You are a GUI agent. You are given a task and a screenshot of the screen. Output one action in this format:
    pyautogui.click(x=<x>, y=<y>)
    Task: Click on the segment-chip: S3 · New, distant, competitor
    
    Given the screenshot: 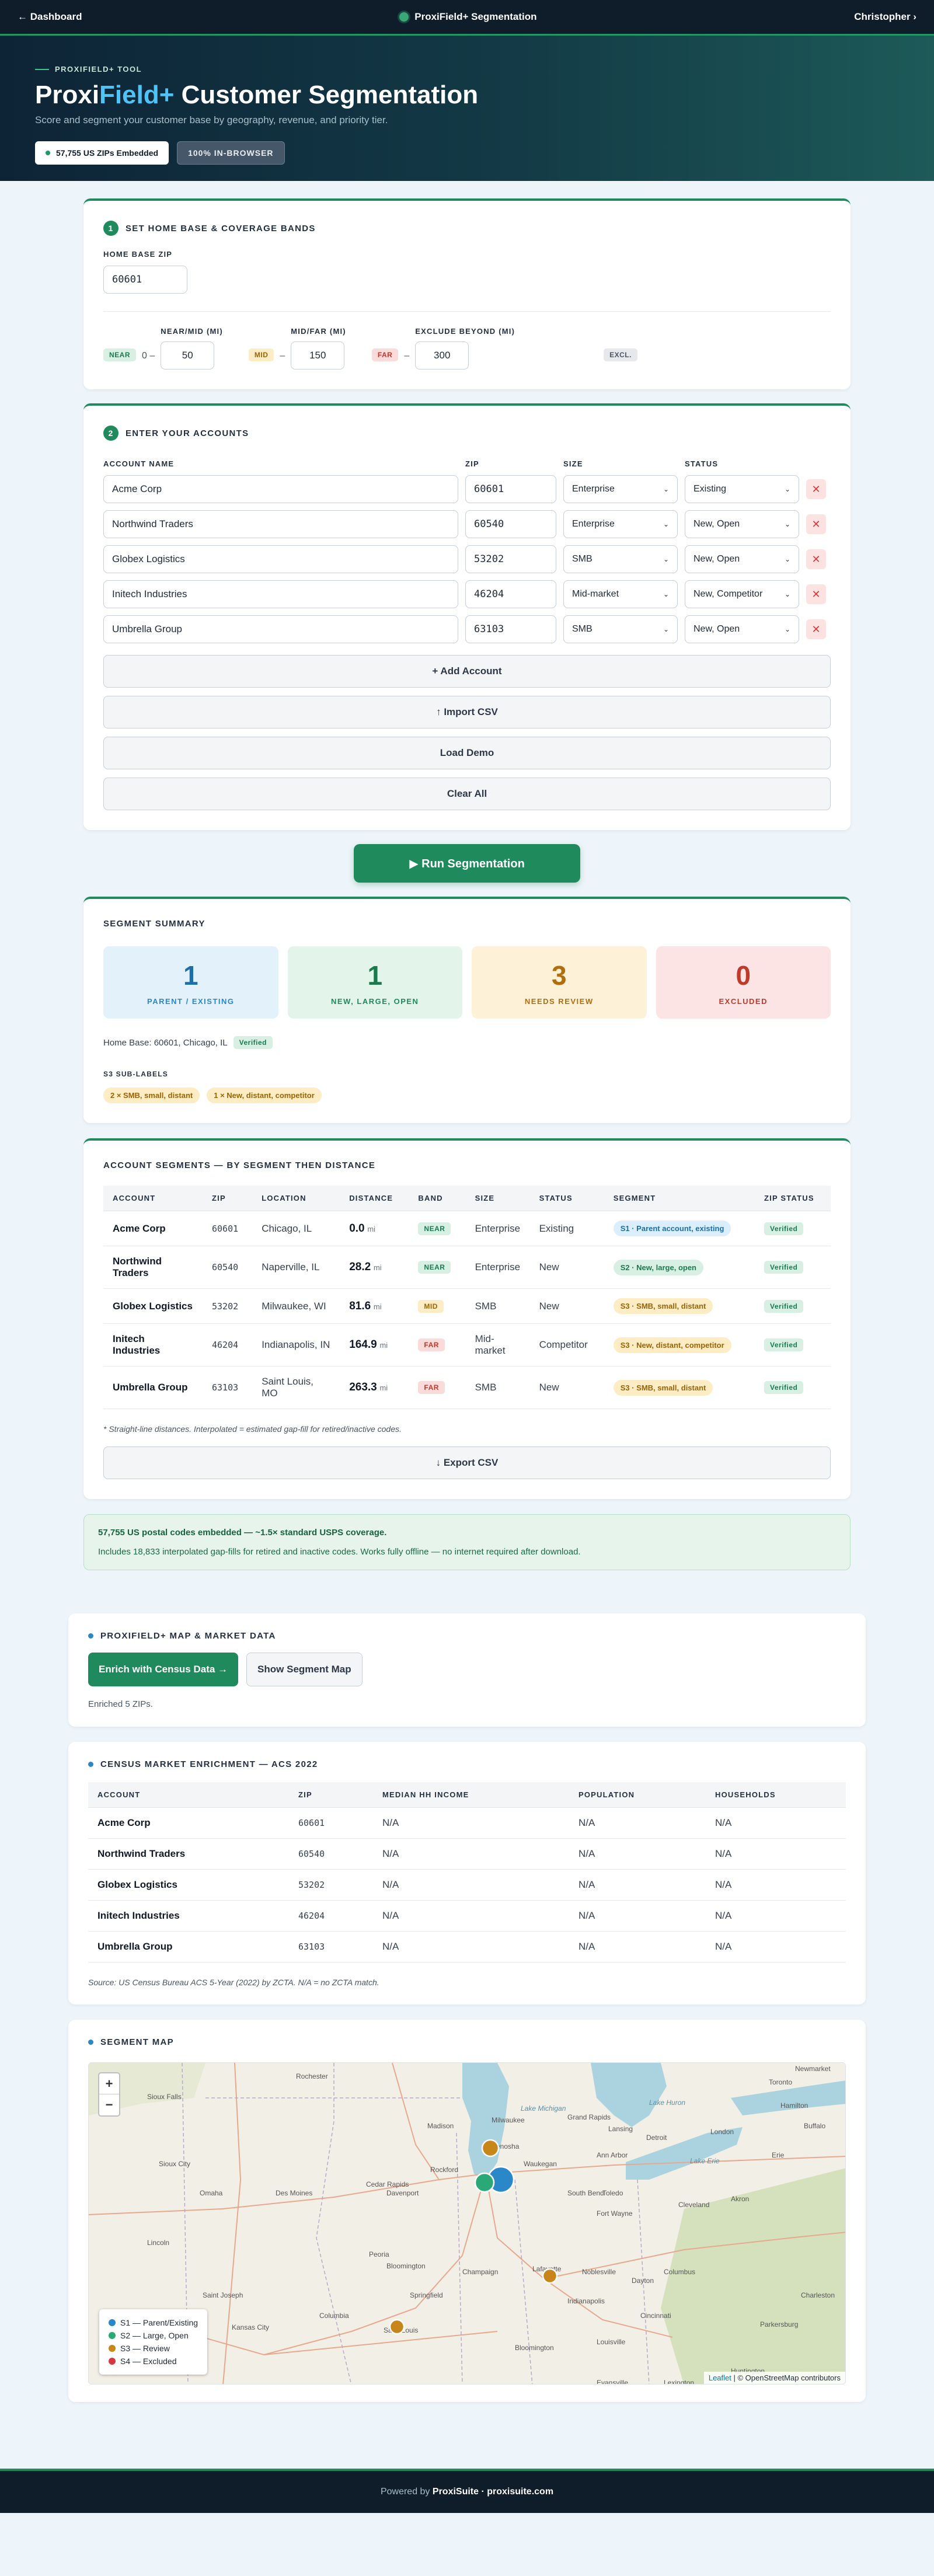 What is the action you would take?
    pyautogui.click(x=672, y=1345)
    